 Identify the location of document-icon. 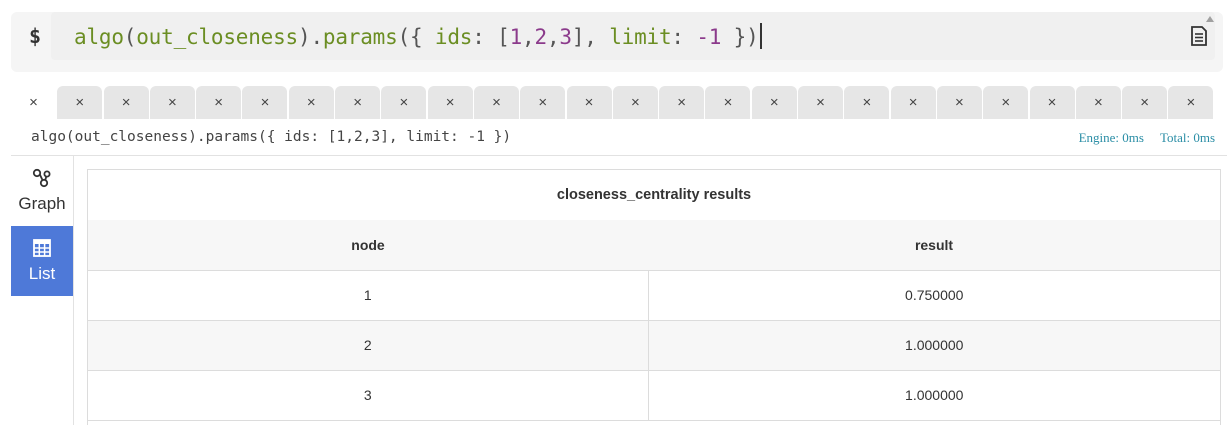
(1199, 36).